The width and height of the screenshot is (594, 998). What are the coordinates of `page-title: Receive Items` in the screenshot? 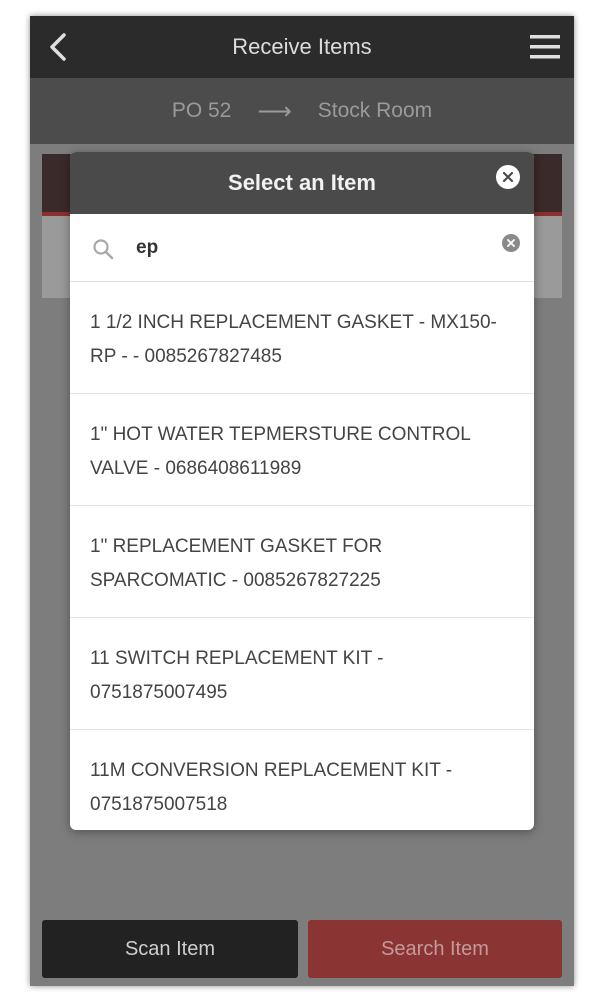 It's located at (302, 46).